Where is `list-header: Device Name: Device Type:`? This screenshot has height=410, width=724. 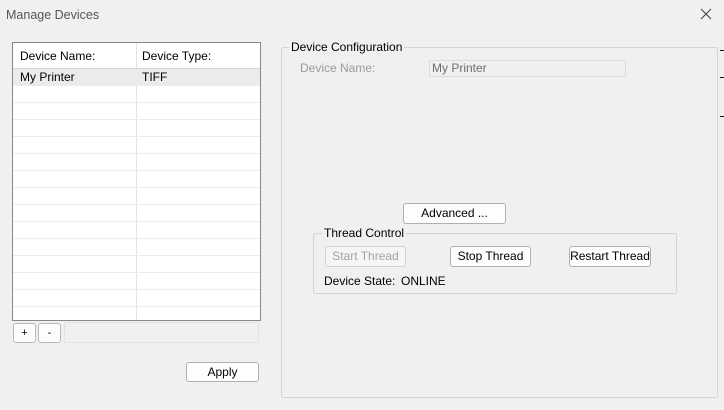
list-header: Device Name: Device Type: is located at coordinates (136, 56).